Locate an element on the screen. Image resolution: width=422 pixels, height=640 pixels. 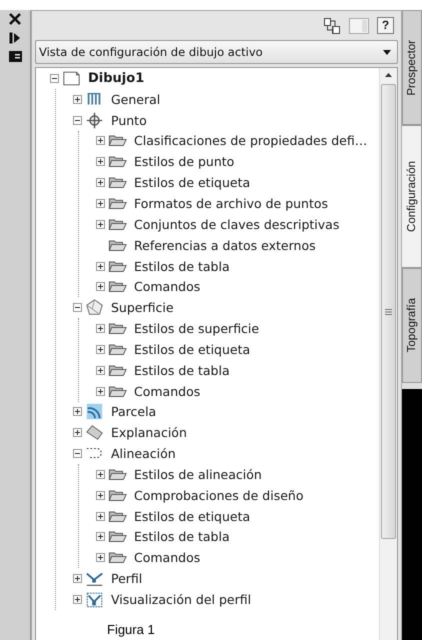
tree-item: Visualización del perfil is located at coordinates (181, 600).